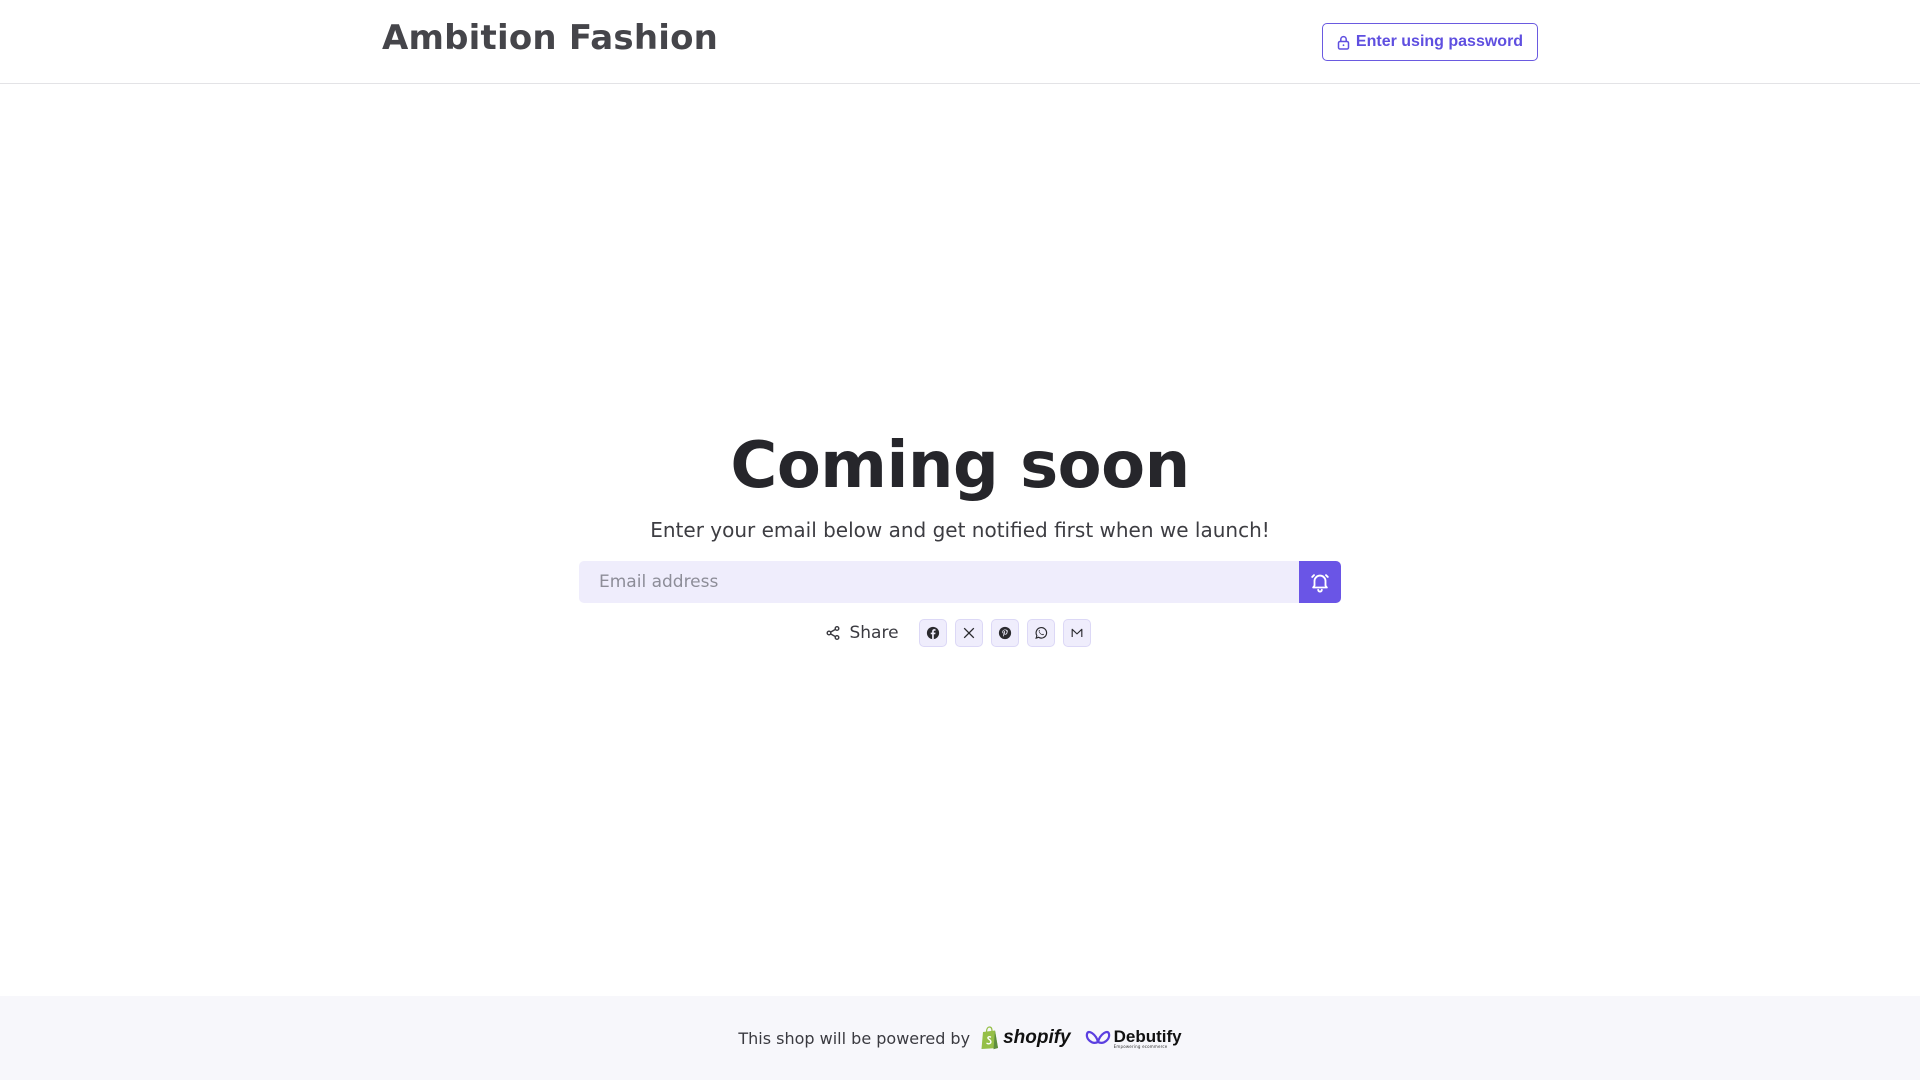 This screenshot has width=1920, height=1080. What do you see at coordinates (1439, 41) in the screenshot?
I see `enter-password-label: Enter using password` at bounding box center [1439, 41].